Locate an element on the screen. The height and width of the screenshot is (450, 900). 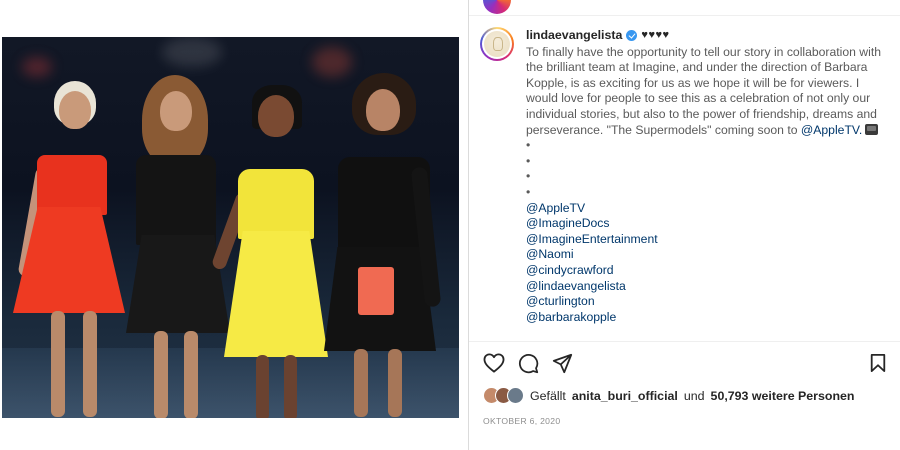
liked-by-username: anita_buri_official is located at coordinates (625, 396).